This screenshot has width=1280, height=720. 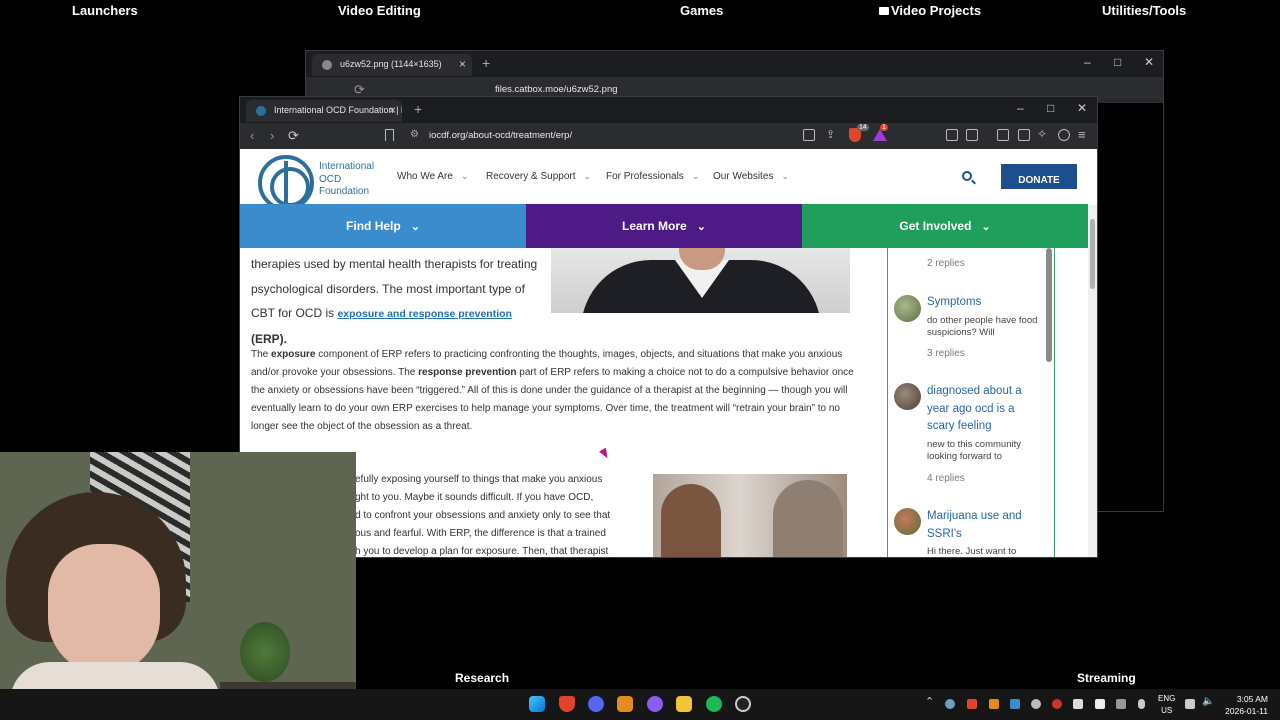 What do you see at coordinates (272, 135) in the screenshot?
I see `forward-arrow-icon: ›` at bounding box center [272, 135].